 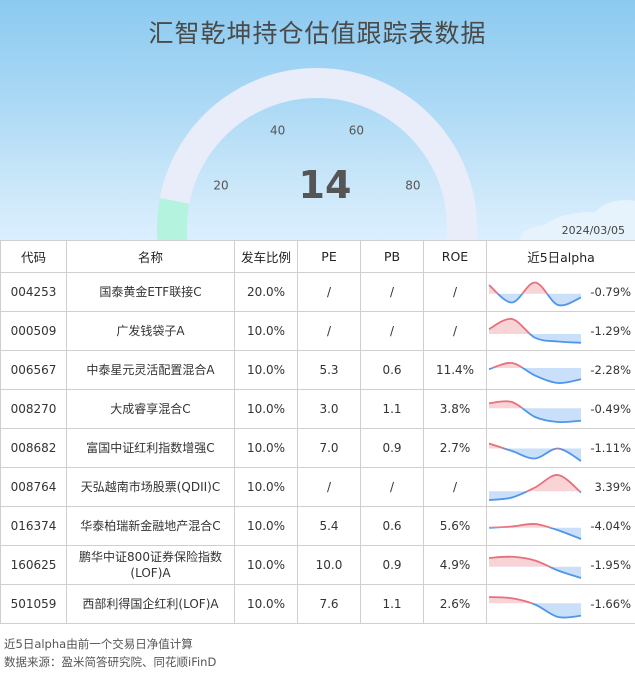 What do you see at coordinates (392, 256) in the screenshot?
I see `column-header-pb: PB` at bounding box center [392, 256].